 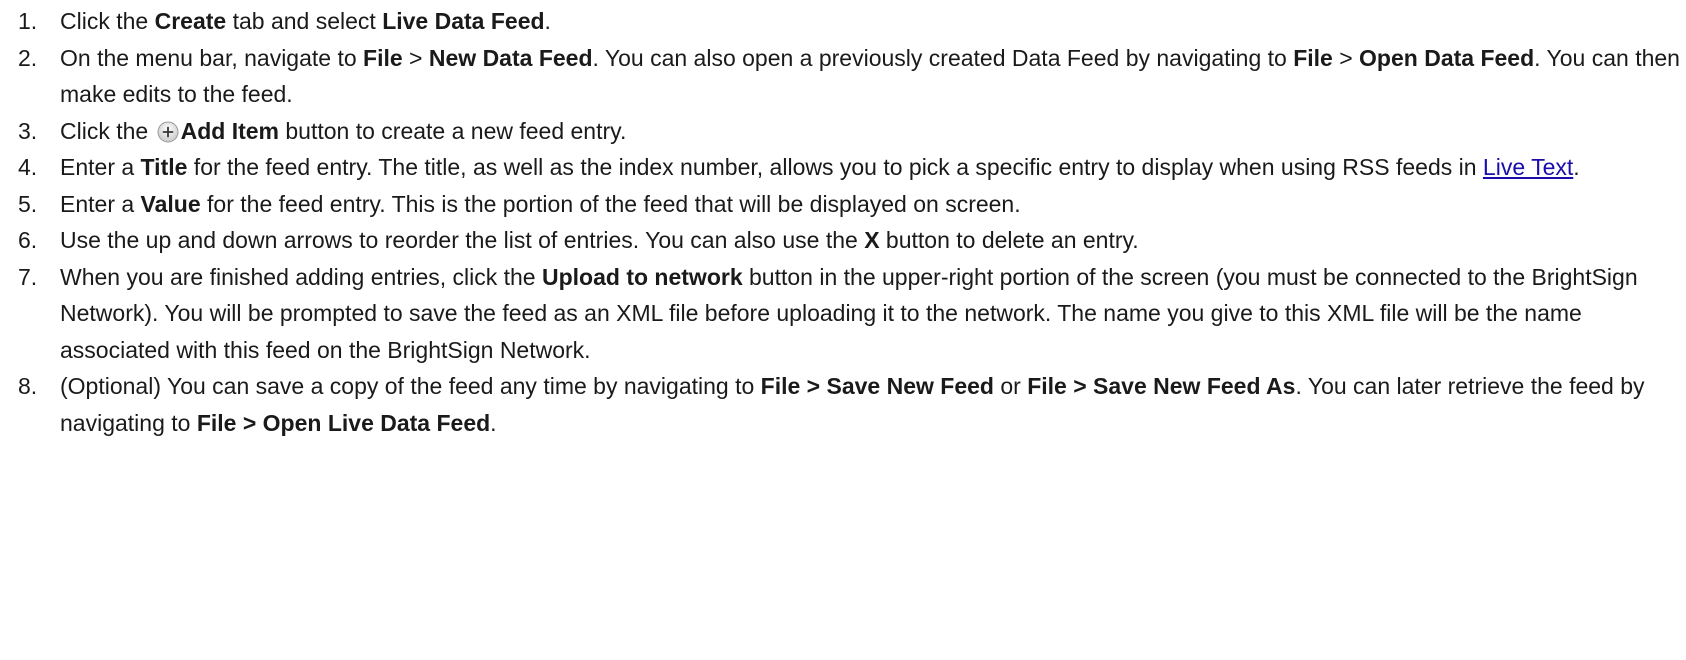 I want to click on save-new-feed-as-label: File > Save New Feed As, so click(x=1161, y=386).